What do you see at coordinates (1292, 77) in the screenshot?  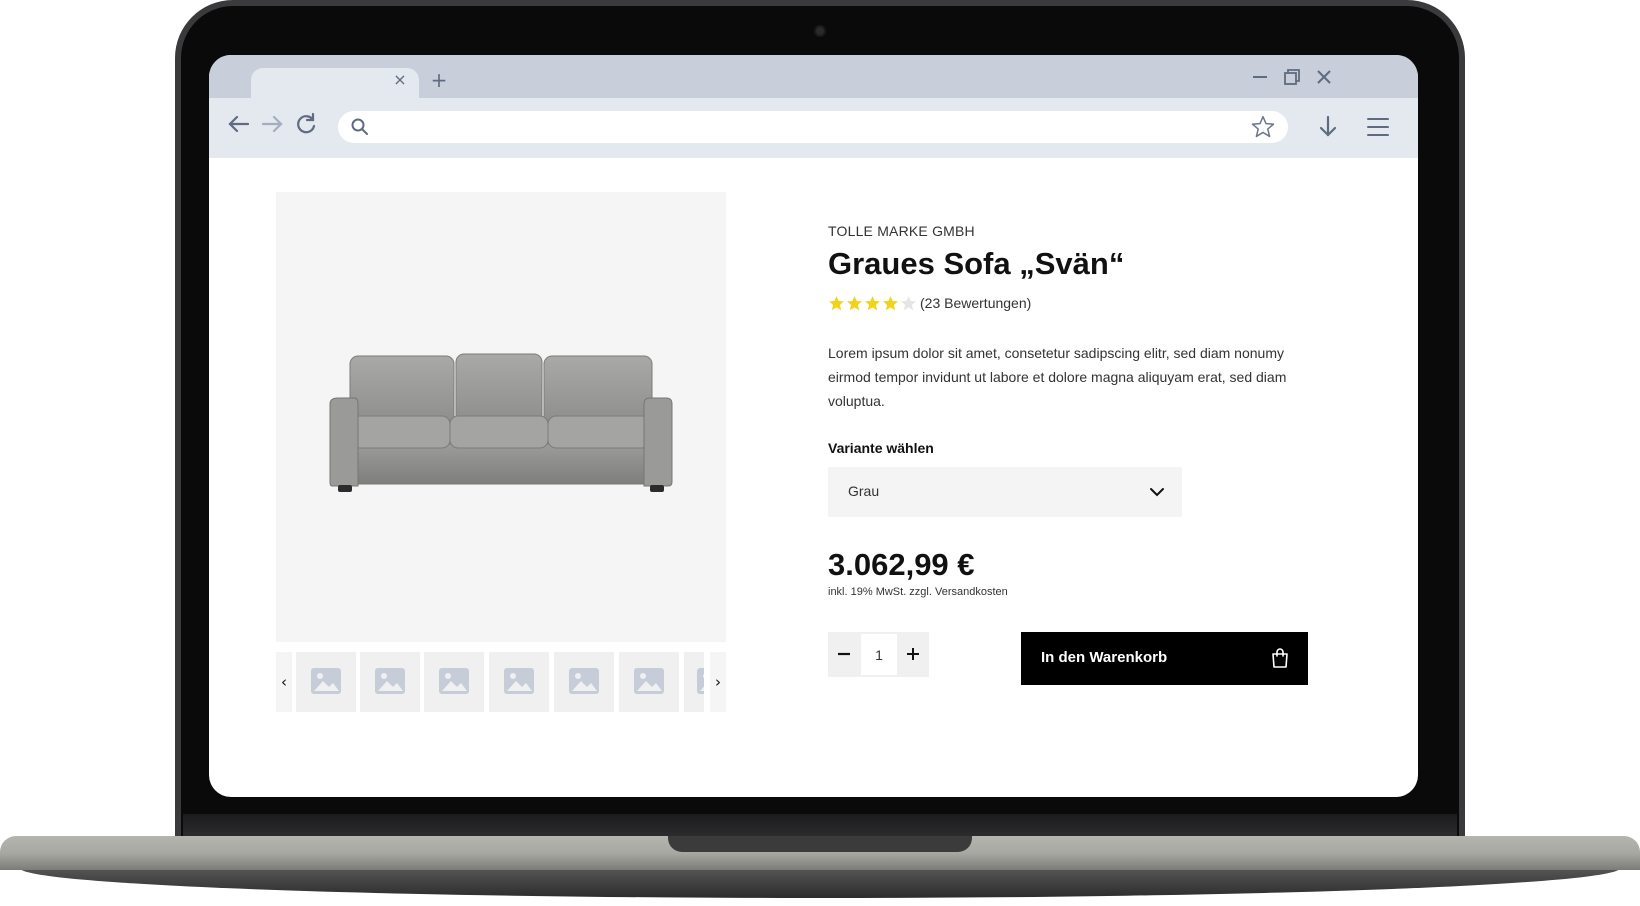 I see `restore-icon` at bounding box center [1292, 77].